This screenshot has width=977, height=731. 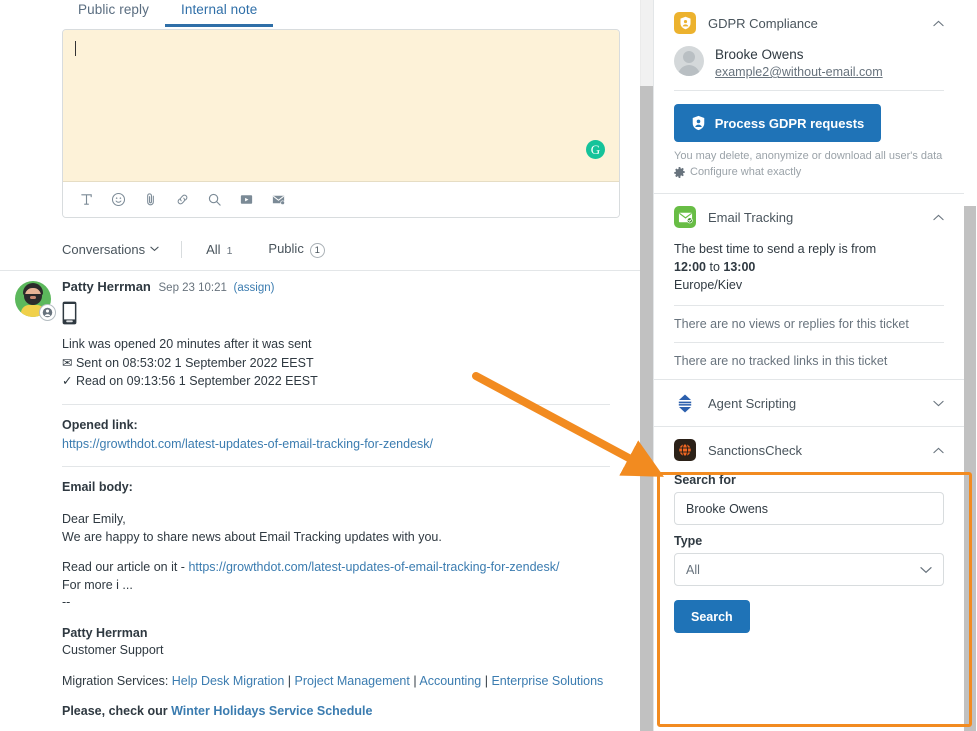 What do you see at coordinates (341, 199) in the screenshot?
I see `composer-toolbar` at bounding box center [341, 199].